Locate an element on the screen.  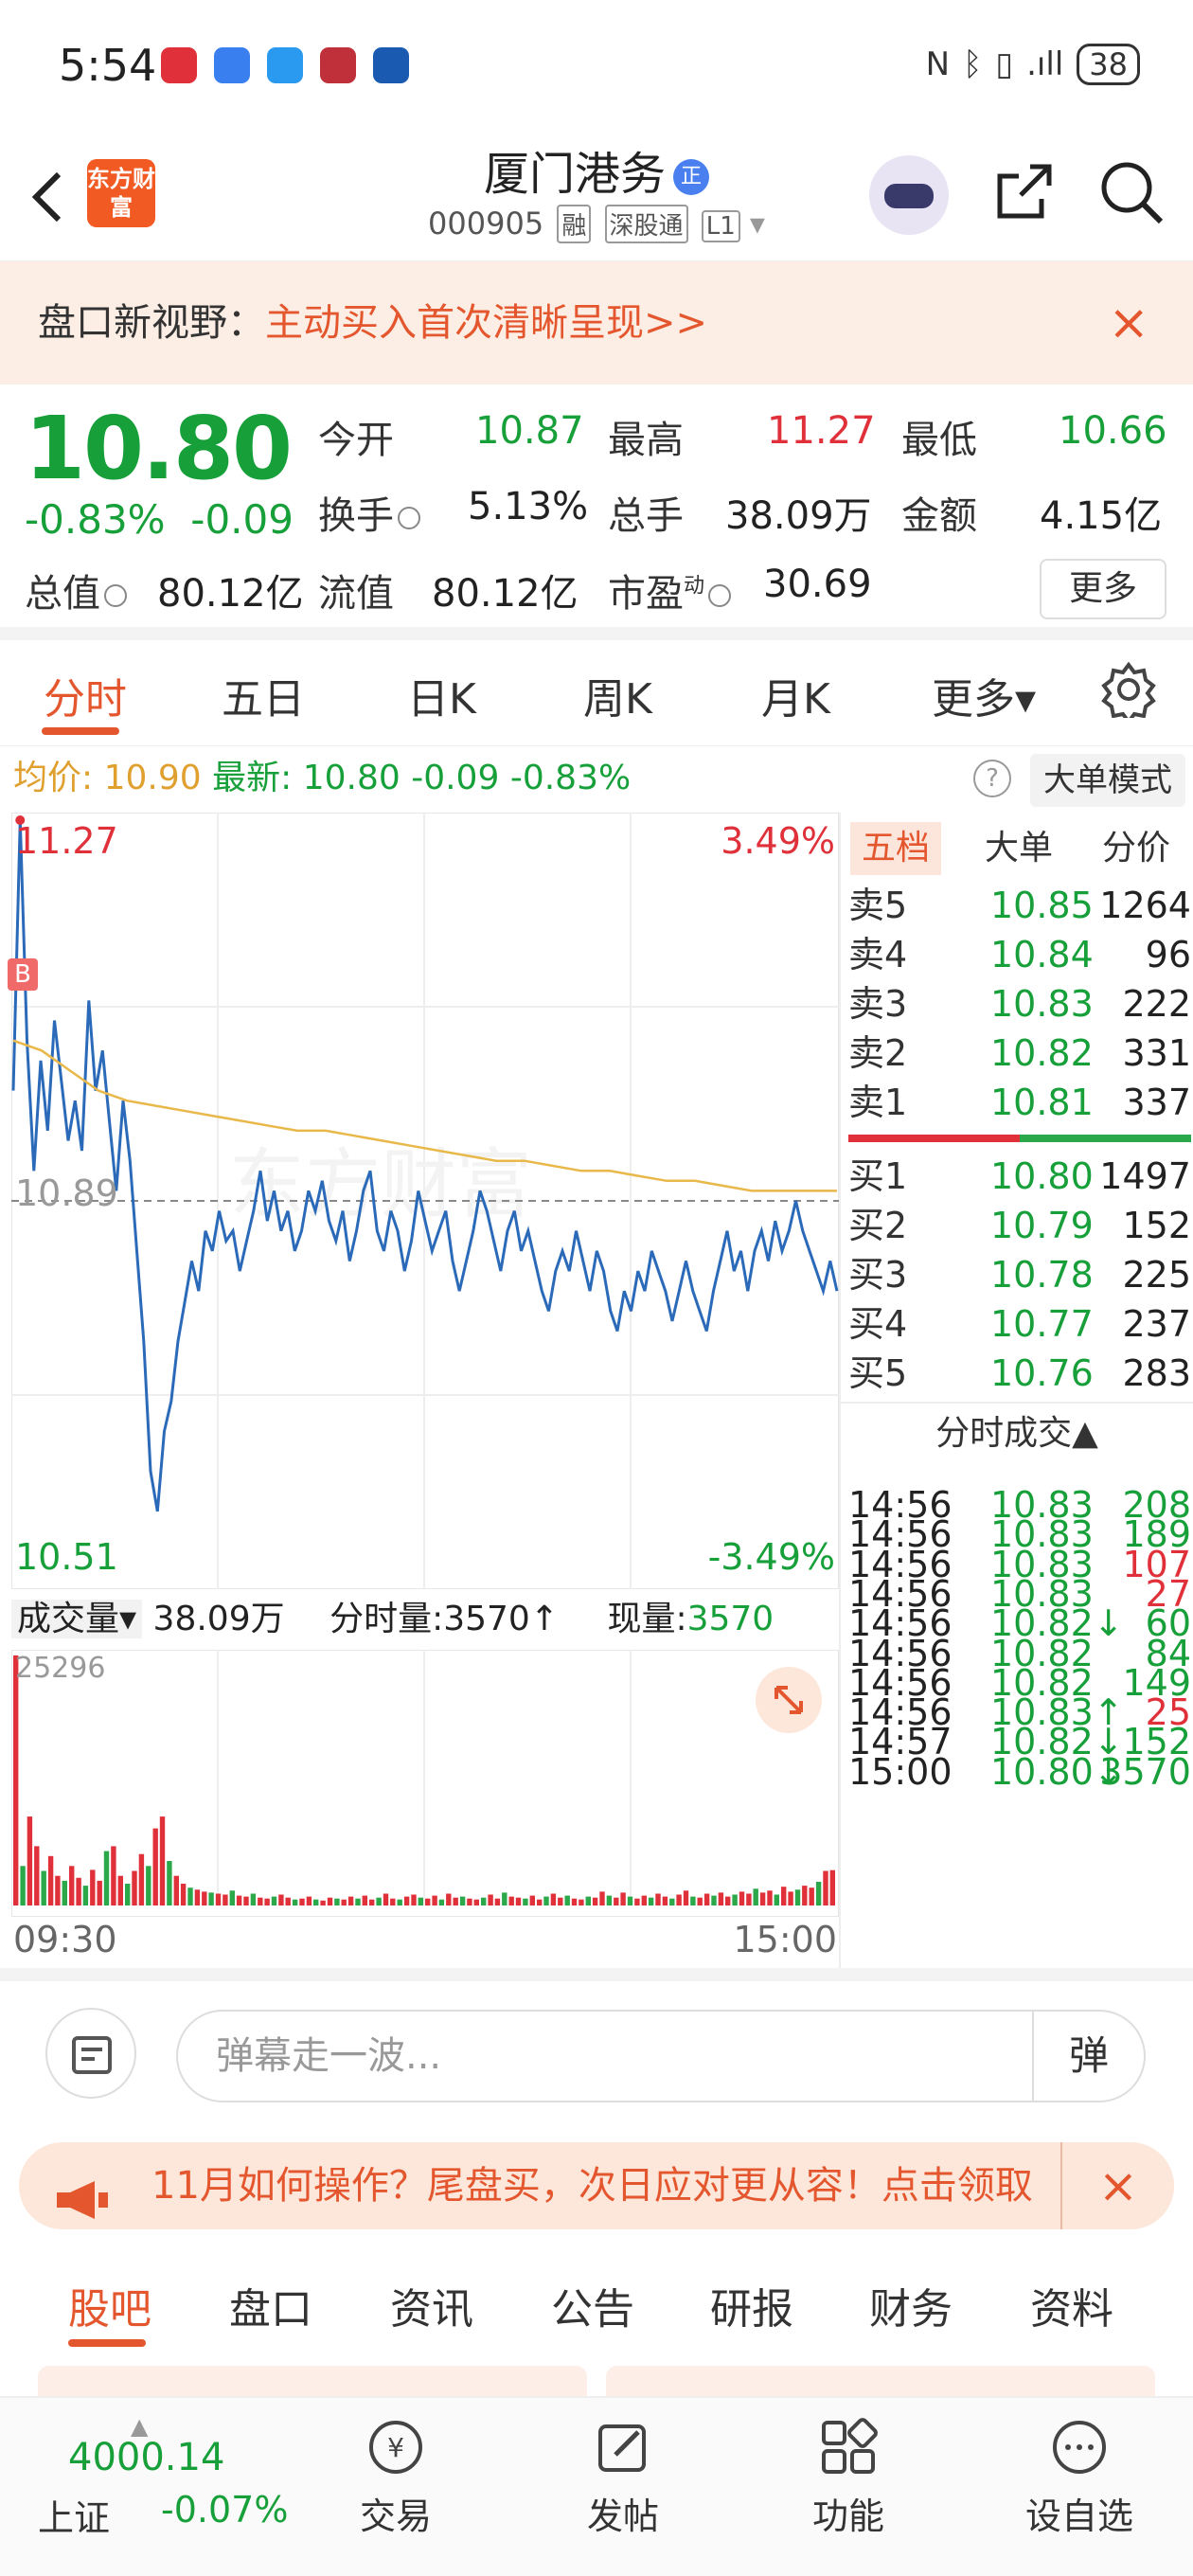
tab-daily-k: 日K is located at coordinates (441, 695).